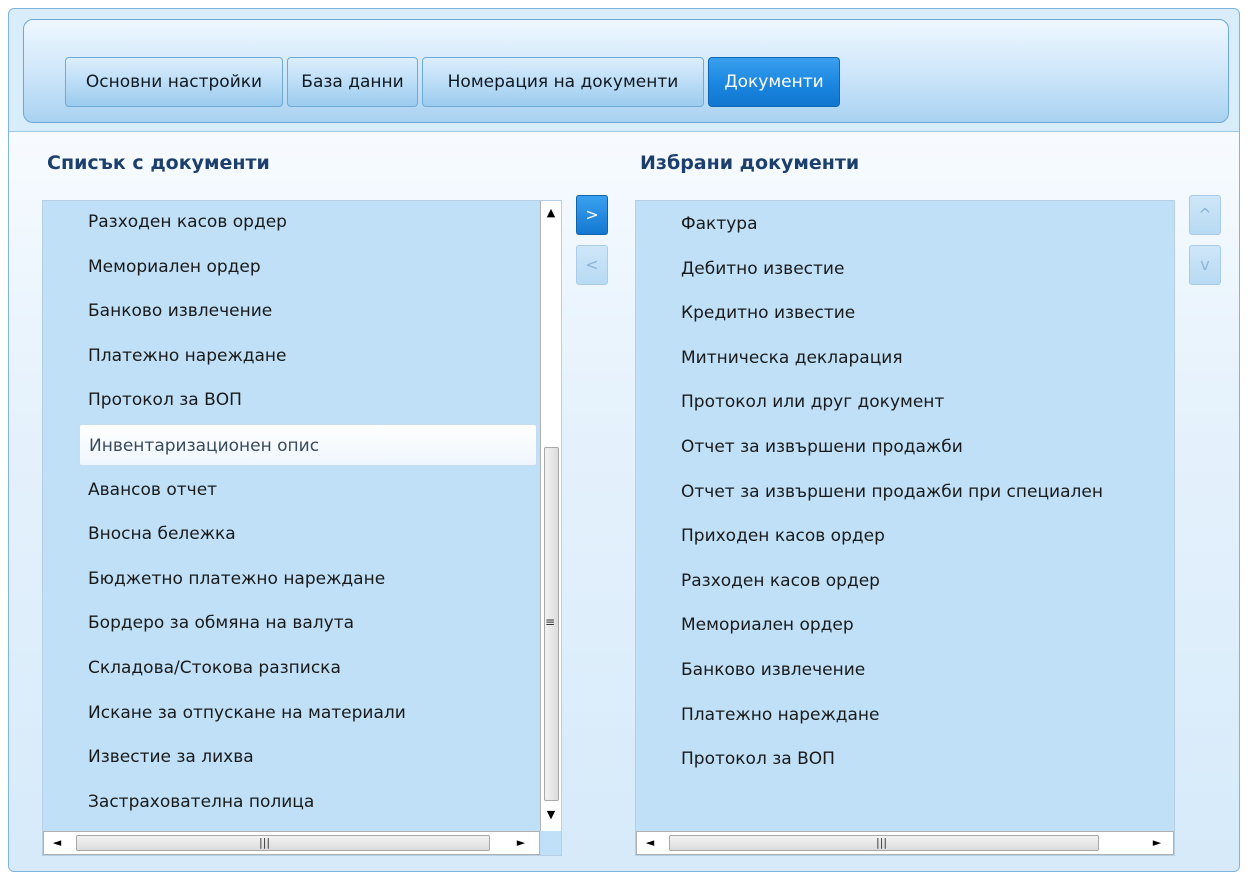 The height and width of the screenshot is (878, 1248). I want to click on up-arrow-icon: ▲, so click(551, 213).